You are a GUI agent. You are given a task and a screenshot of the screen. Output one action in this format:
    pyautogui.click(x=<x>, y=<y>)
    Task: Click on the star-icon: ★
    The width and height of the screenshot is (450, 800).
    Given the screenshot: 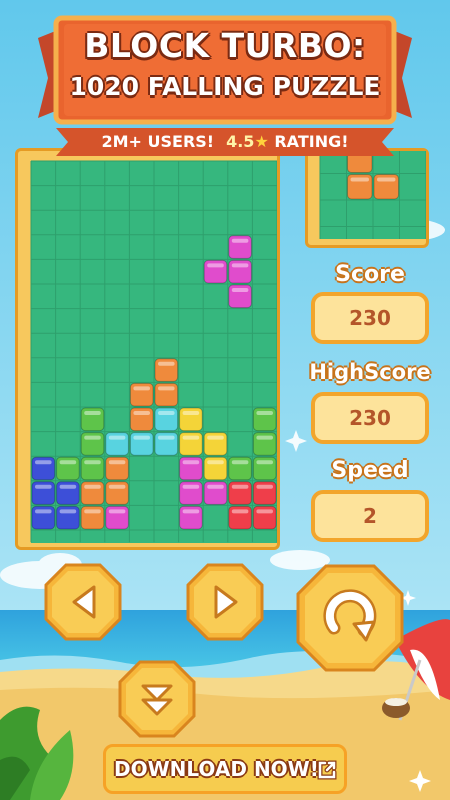 What is the action you would take?
    pyautogui.click(x=261, y=141)
    